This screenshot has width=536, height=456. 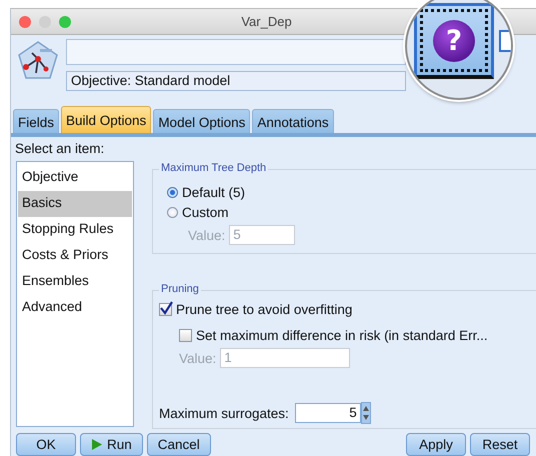 I want to click on objective-field: Objective: Standard model, so click(x=236, y=81).